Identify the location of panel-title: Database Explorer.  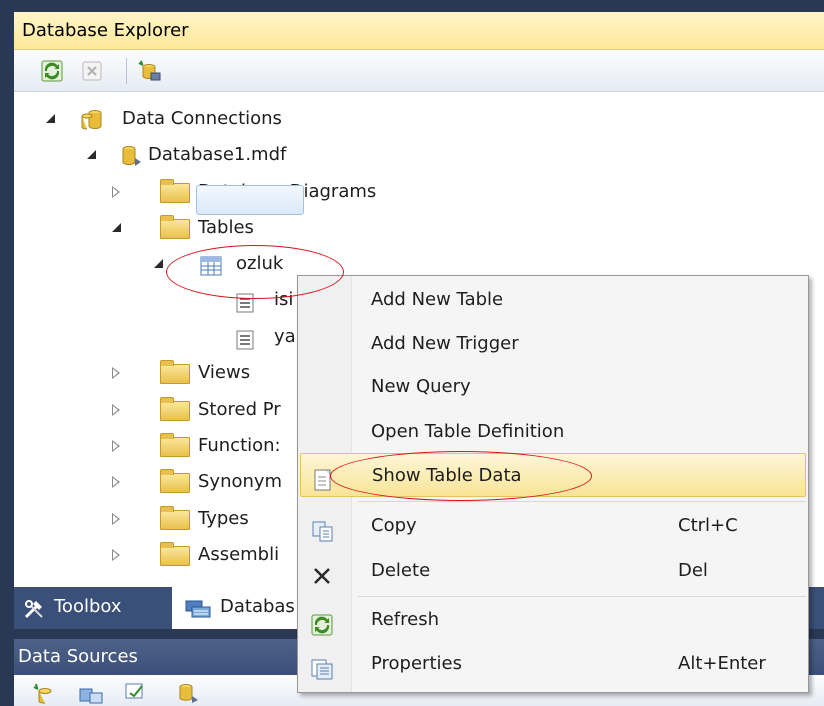
(419, 31).